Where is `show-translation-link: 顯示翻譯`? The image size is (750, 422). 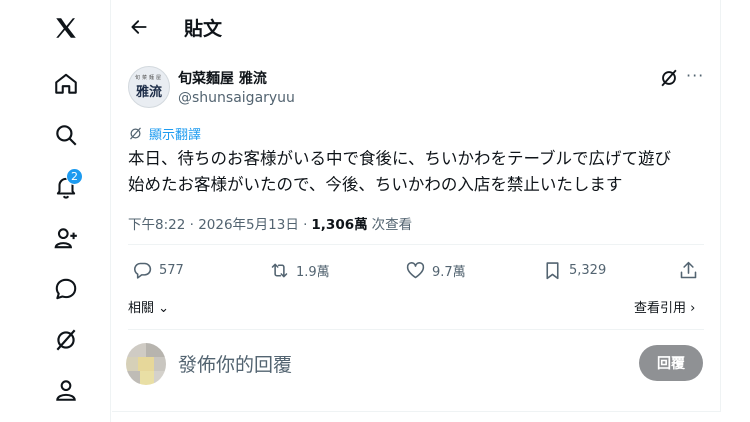 show-translation-link: 顯示翻譯 is located at coordinates (164, 133).